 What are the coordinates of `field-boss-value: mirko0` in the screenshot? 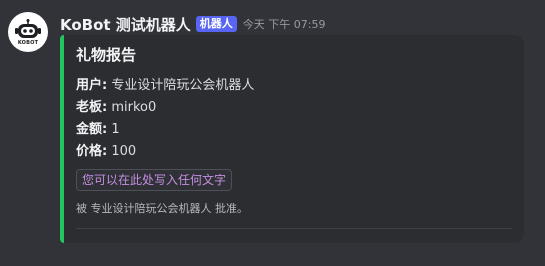 It's located at (134, 107).